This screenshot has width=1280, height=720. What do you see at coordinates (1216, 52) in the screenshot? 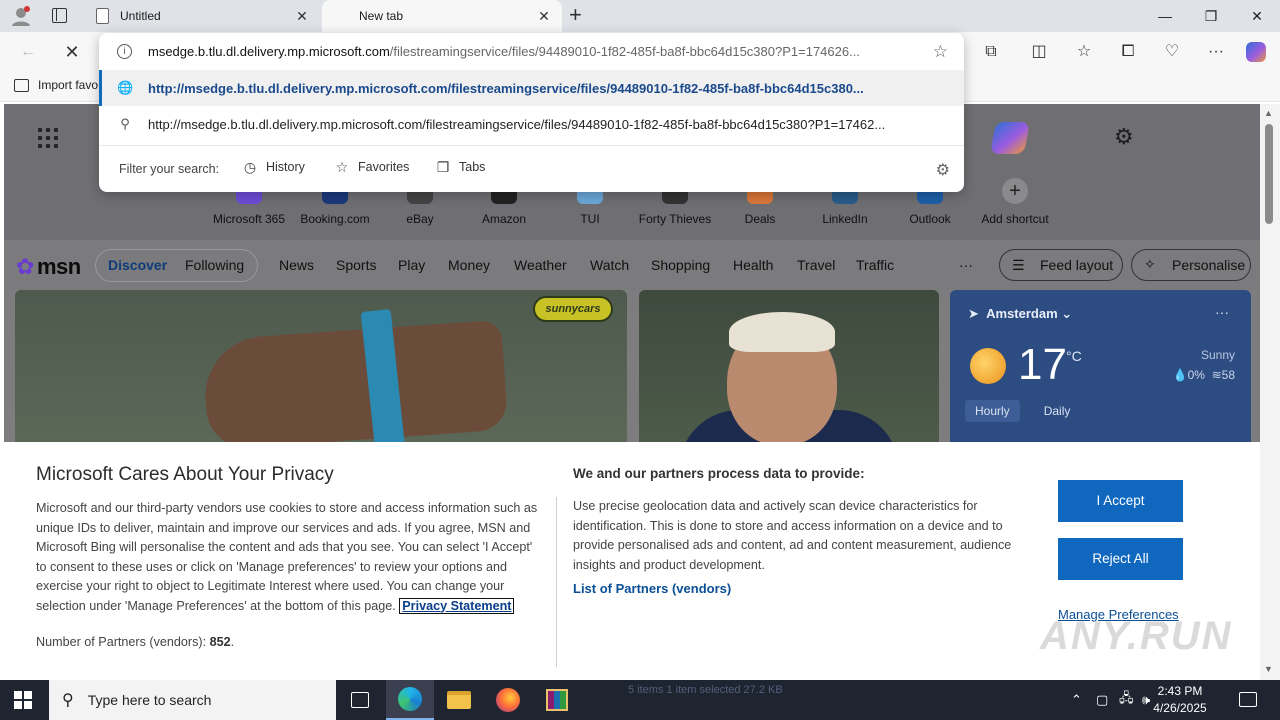
I see `more-options-icon: ···` at bounding box center [1216, 52].